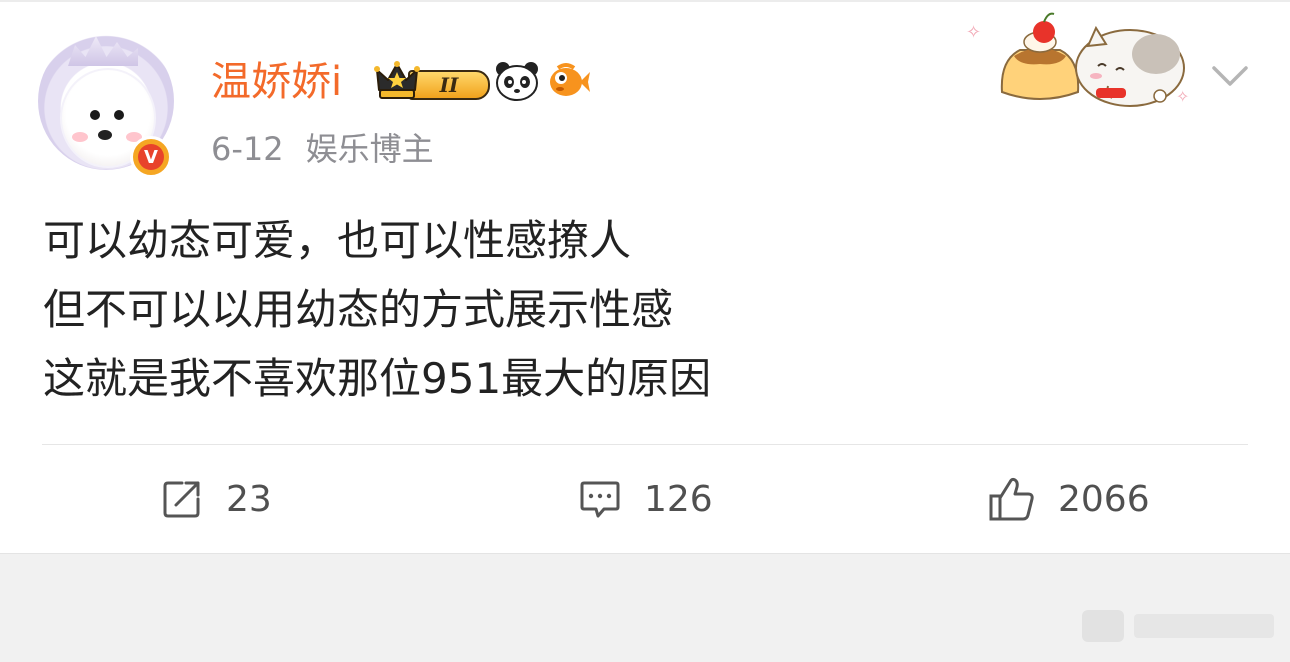 This screenshot has width=1290, height=662. Describe the element at coordinates (645, 1) in the screenshot. I see `top-border` at that location.